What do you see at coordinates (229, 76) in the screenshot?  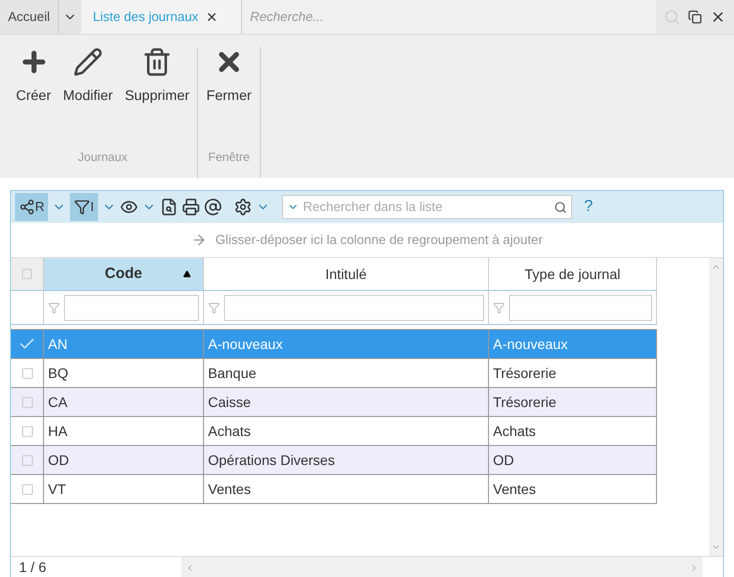 I see `ribbon-button: Fermer` at bounding box center [229, 76].